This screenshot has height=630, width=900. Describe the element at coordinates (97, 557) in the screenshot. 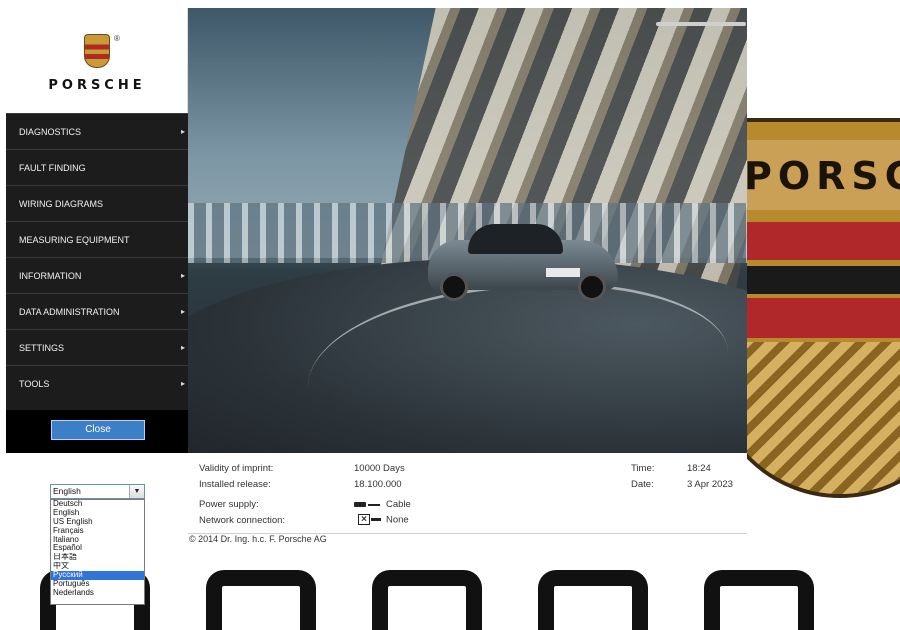

I see `language-option: 日本語` at that location.